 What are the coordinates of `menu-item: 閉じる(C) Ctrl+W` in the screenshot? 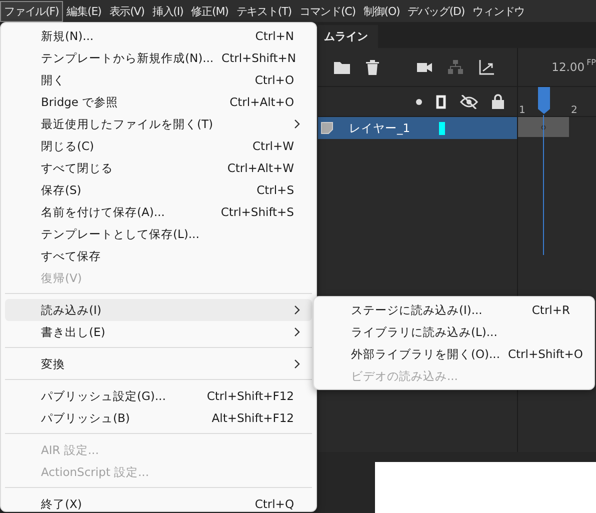 It's located at (158, 146).